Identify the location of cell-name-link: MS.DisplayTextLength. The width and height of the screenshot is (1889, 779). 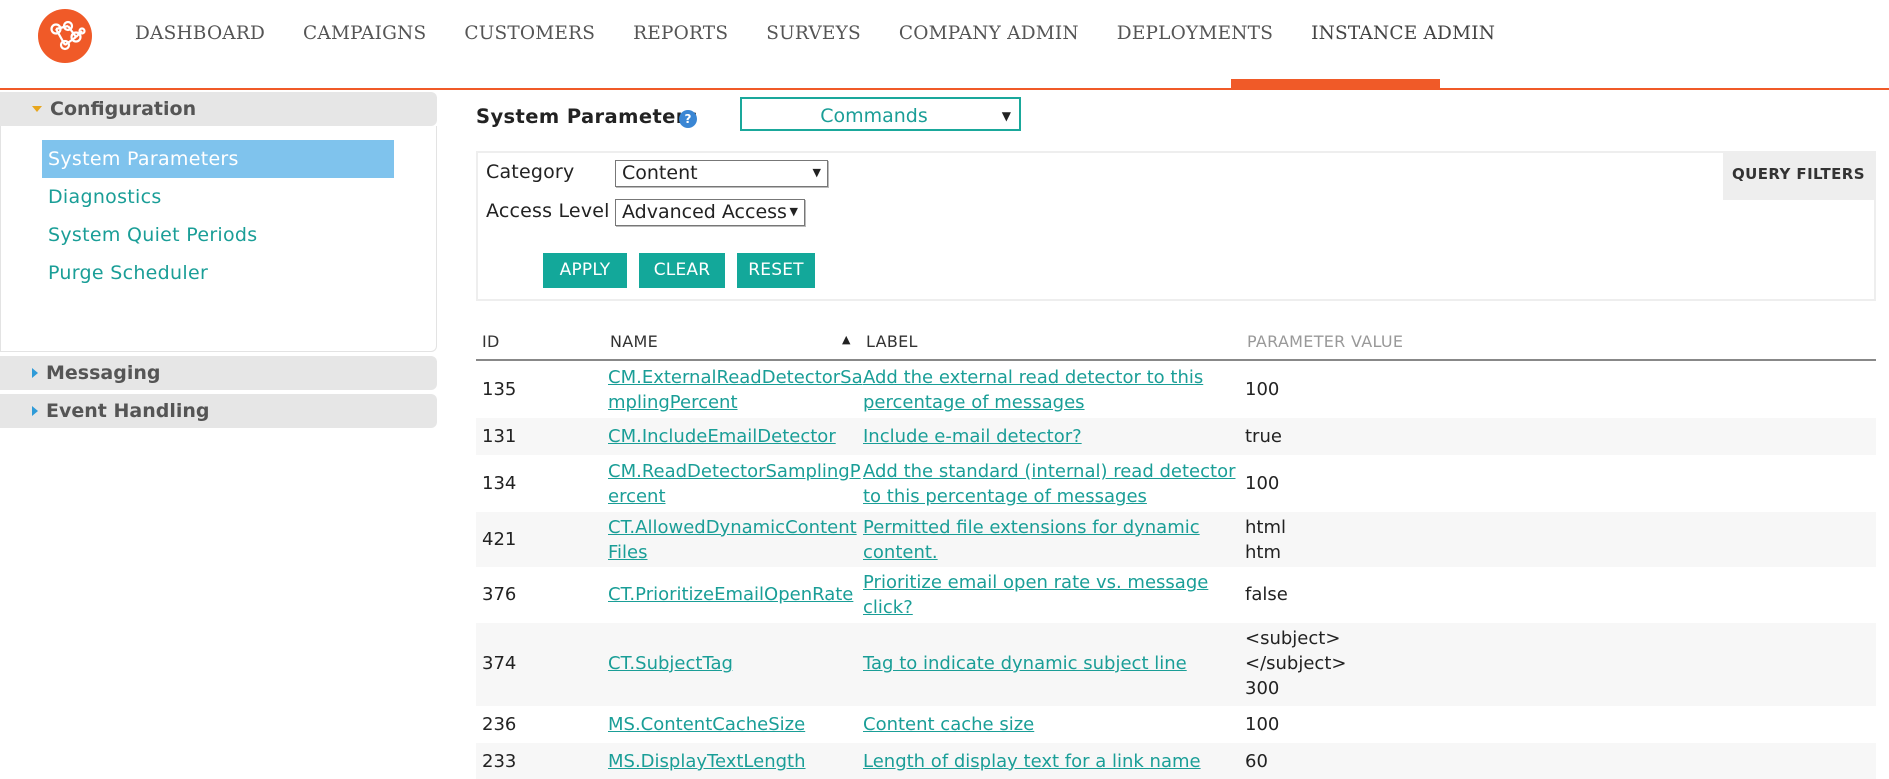
(735, 761).